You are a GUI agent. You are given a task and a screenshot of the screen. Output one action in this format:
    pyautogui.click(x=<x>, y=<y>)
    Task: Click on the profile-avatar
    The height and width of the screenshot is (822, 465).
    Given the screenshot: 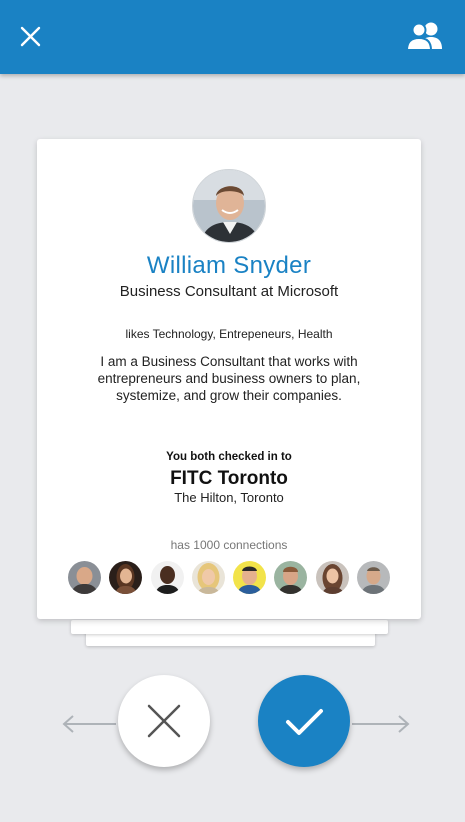 What is the action you would take?
    pyautogui.click(x=229, y=206)
    